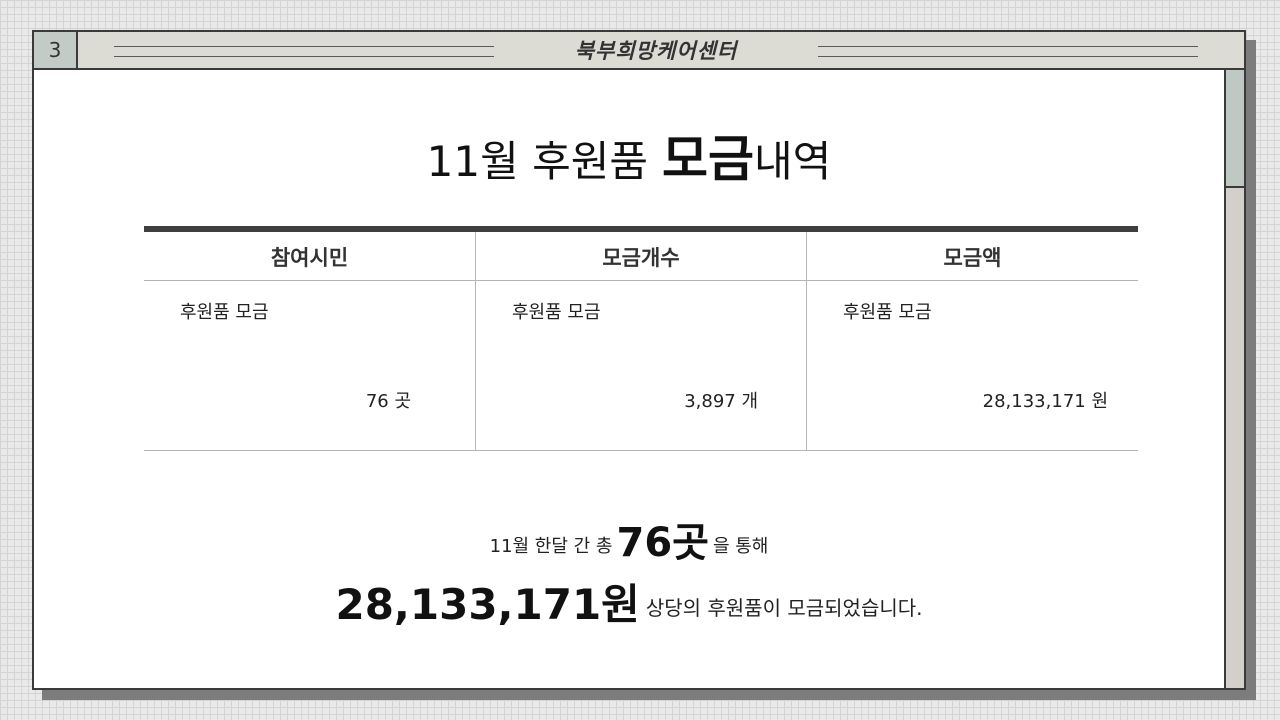 The image size is (1280, 720). Describe the element at coordinates (309, 341) in the screenshot. I see `column-participants: 참여시민 후원품 모금 76 곳` at that location.